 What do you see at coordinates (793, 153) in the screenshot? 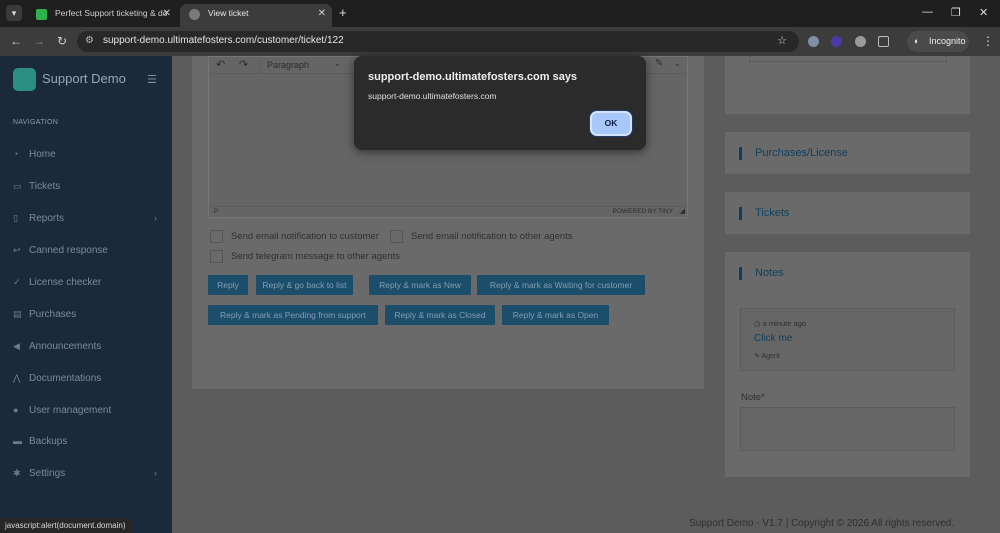
I see `panel-title: Purchases/License` at bounding box center [793, 153].